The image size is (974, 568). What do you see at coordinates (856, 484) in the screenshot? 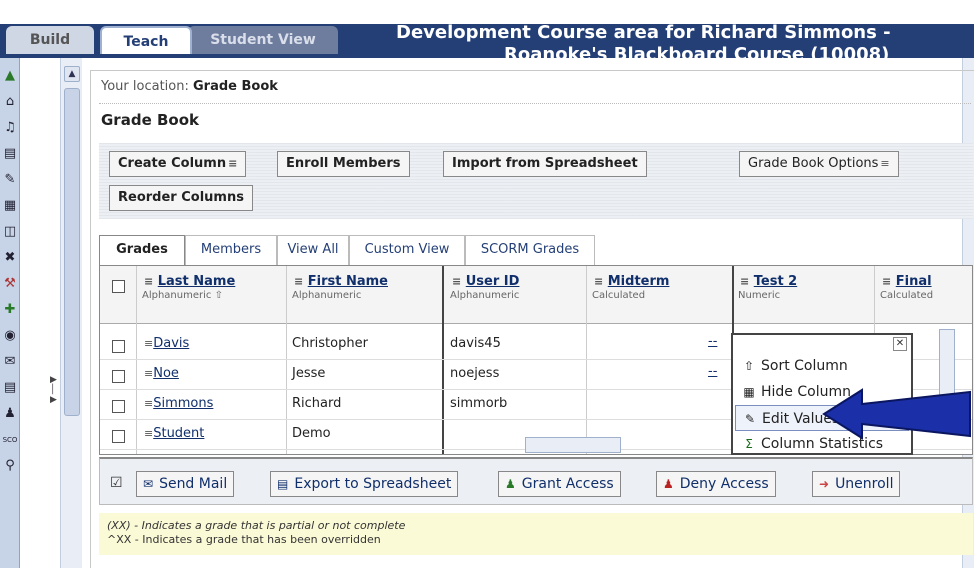
I see `unenroll-button: ➜ Unenroll` at bounding box center [856, 484].